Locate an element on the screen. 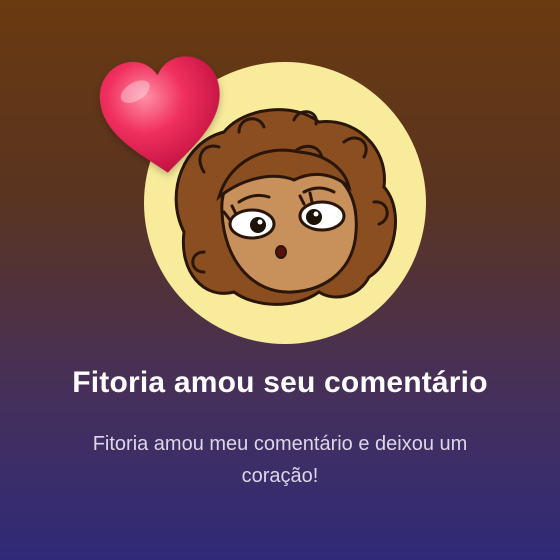 Image resolution: width=560 pixels, height=560 pixels. notification-title: Fitoria amou seu comentário is located at coordinates (280, 382).